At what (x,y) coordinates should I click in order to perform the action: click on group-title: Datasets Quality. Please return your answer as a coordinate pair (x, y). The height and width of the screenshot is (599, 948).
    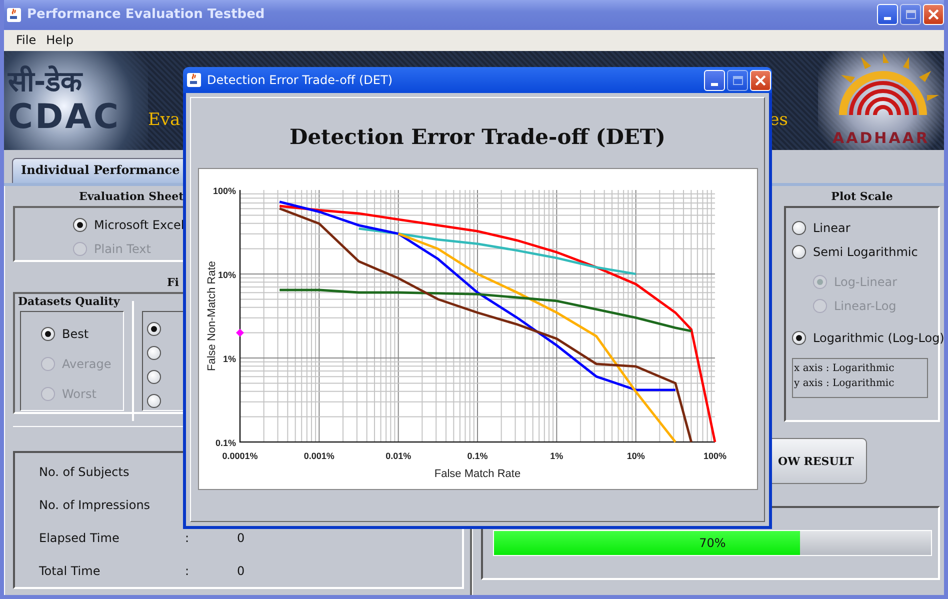
    Looking at the image, I should click on (69, 301).